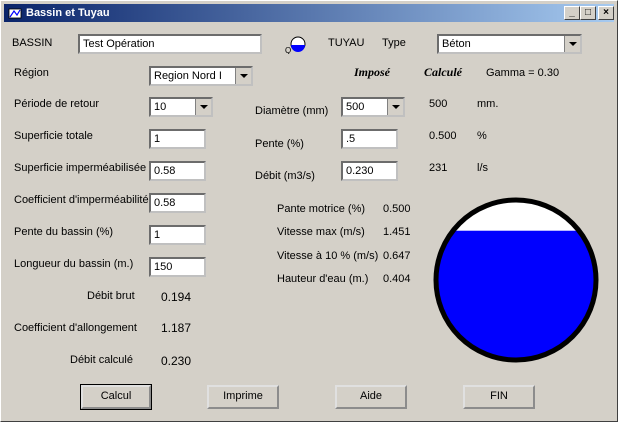 The width and height of the screenshot is (618, 422). Describe the element at coordinates (328, 256) in the screenshot. I see `vitesse10-label: Vitesse à 10 % (m/s)` at that location.